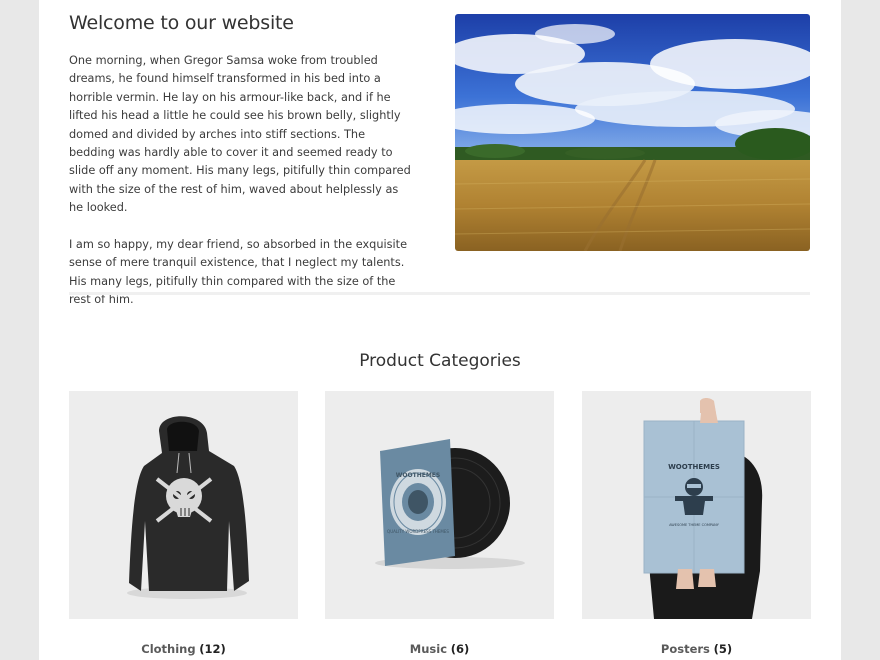 The image size is (880, 660). What do you see at coordinates (188, 507) in the screenshot?
I see `hoodie-image` at bounding box center [188, 507].